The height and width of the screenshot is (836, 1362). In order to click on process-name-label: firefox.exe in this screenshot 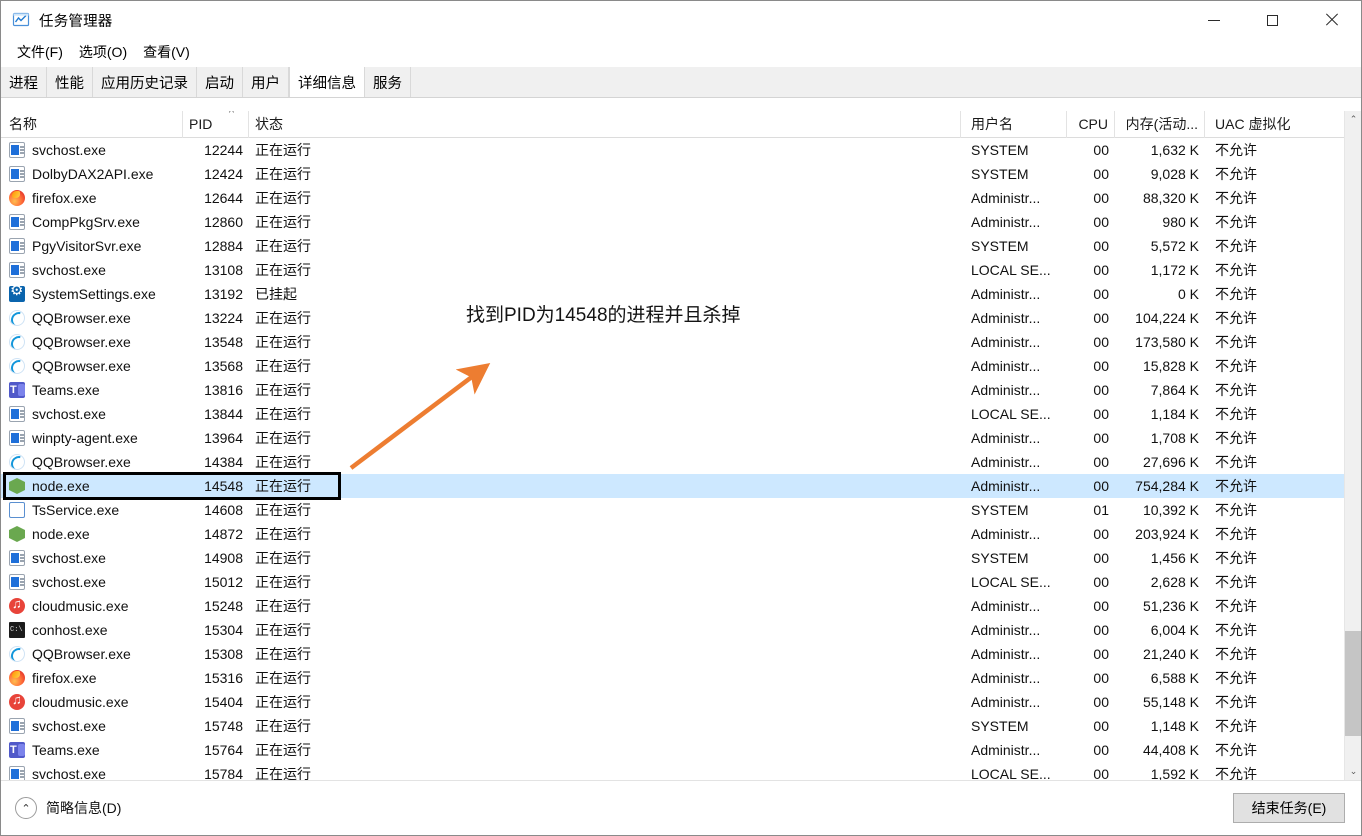, I will do `click(64, 678)`.